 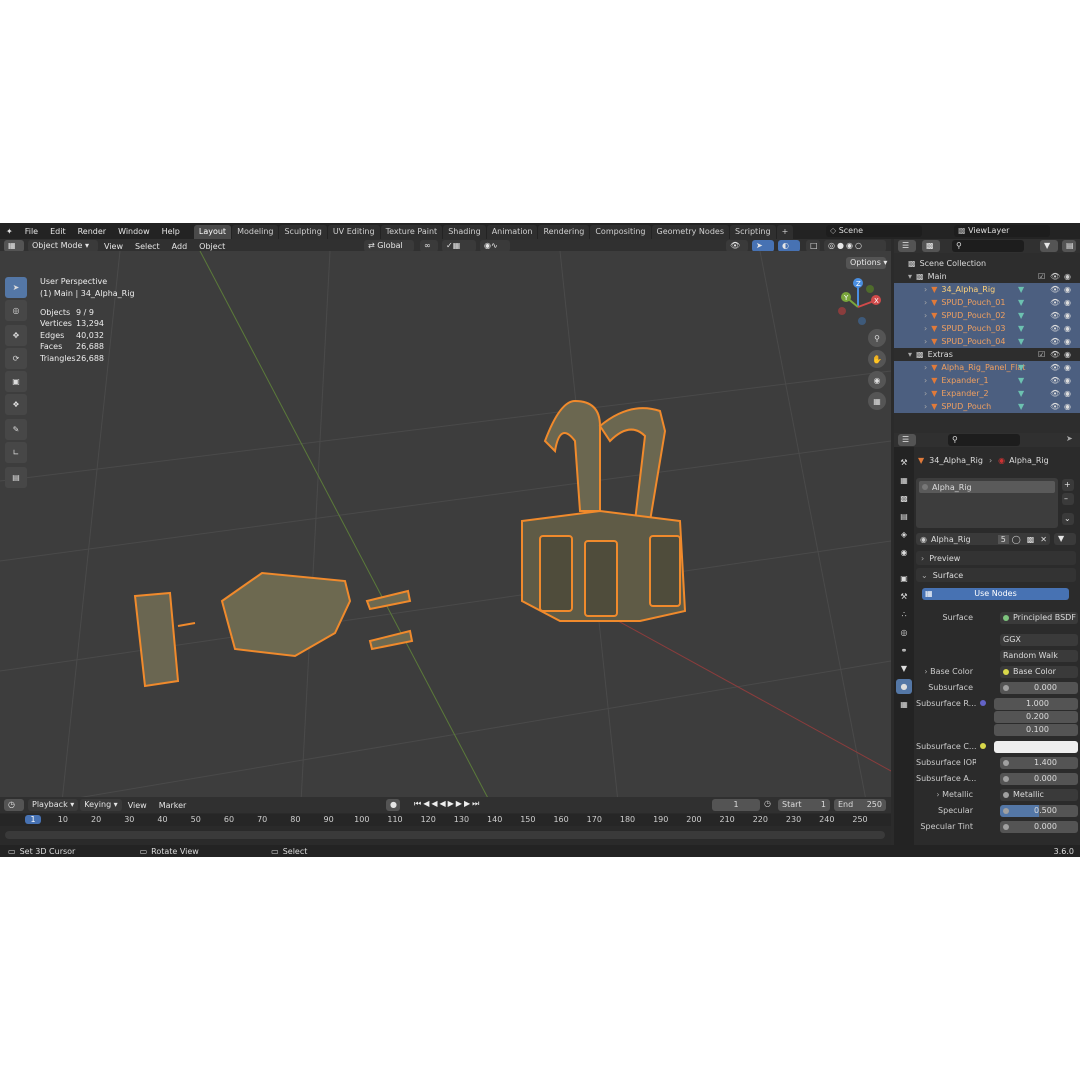 What do you see at coordinates (92, 231) in the screenshot?
I see `menu-render: Render` at bounding box center [92, 231].